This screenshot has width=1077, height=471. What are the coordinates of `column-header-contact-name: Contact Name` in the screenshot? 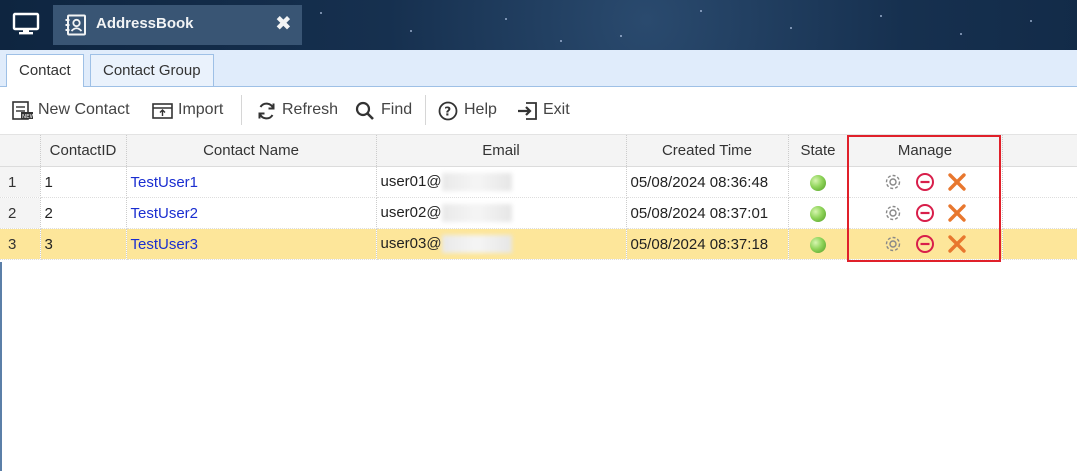 It's located at (251, 151).